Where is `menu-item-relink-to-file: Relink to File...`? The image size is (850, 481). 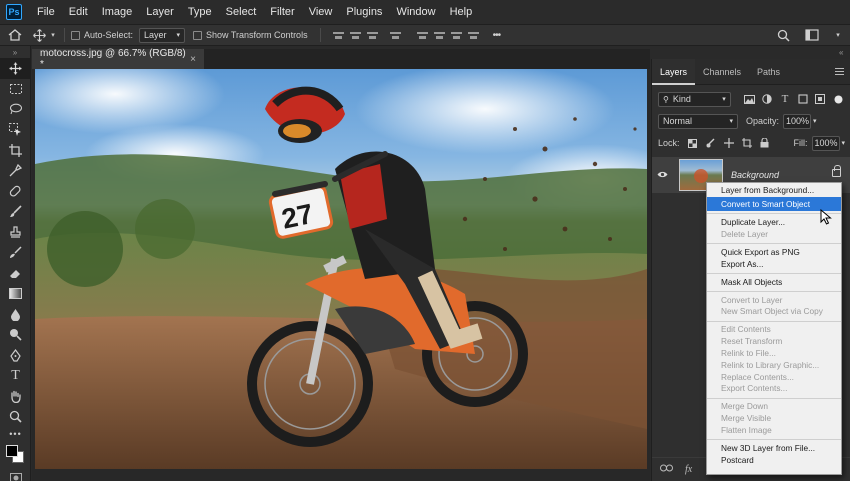 menu-item-relink-to-file: Relink to File... is located at coordinates (748, 352).